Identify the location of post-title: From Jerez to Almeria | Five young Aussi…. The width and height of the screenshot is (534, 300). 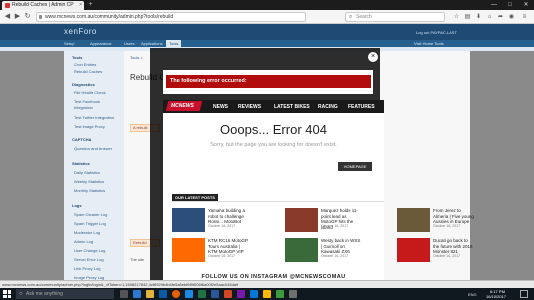
(454, 216).